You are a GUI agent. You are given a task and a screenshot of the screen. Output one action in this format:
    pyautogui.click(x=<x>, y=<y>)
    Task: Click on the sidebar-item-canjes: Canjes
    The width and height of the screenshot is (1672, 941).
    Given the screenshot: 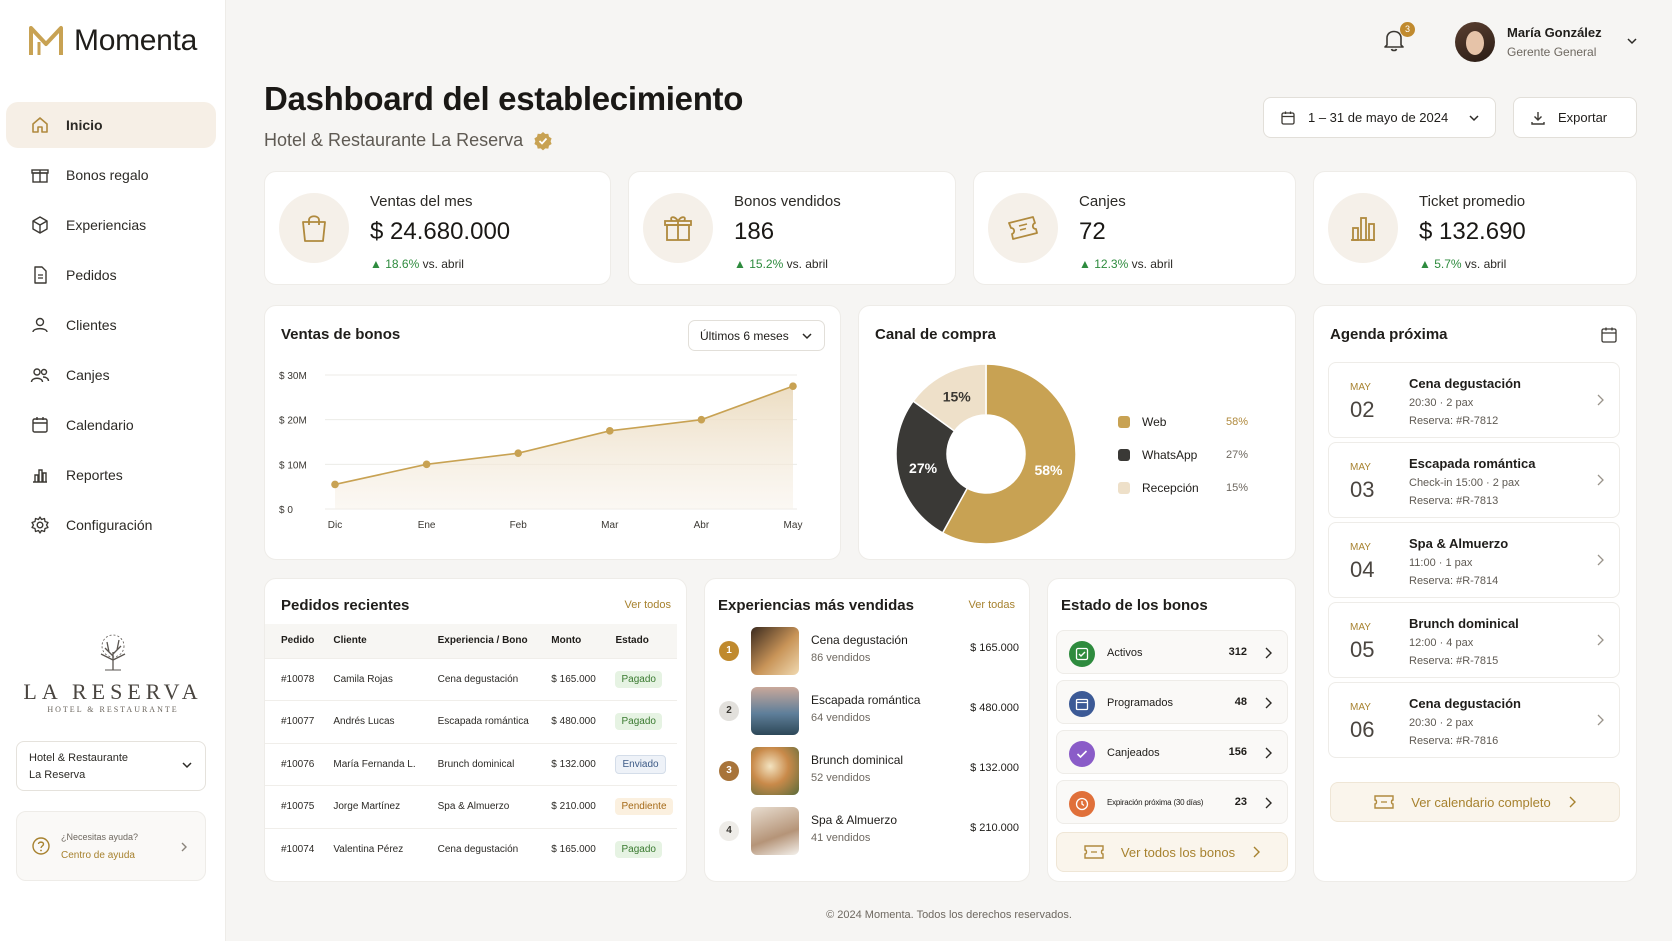 What is the action you would take?
    pyautogui.click(x=111, y=375)
    